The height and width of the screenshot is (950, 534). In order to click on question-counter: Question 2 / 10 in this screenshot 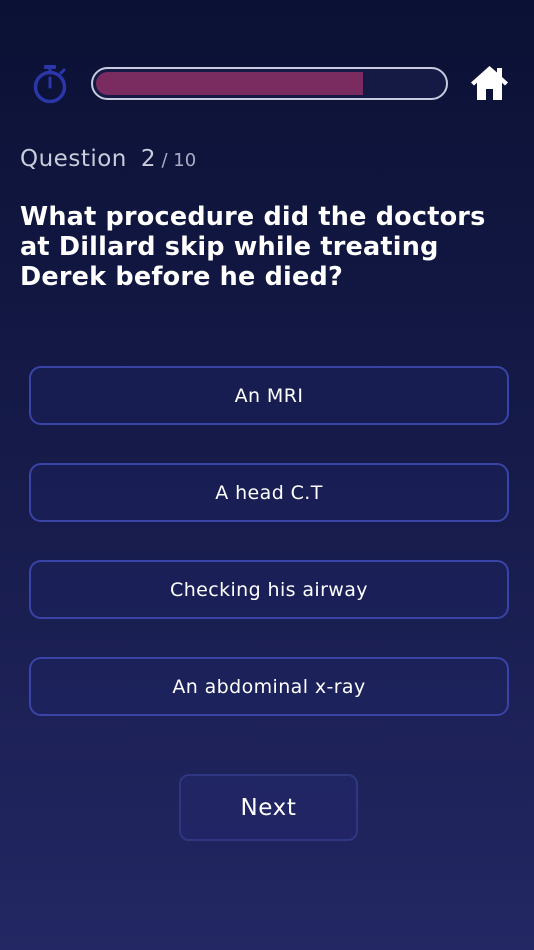, I will do `click(108, 162)`.